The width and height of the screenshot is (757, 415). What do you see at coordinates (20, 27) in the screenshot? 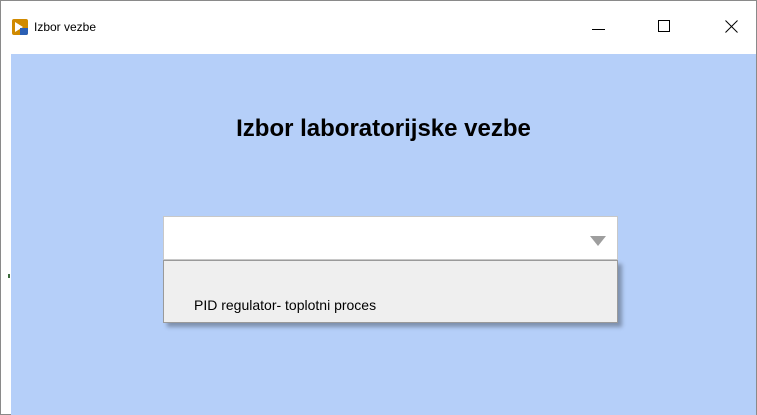
I see `app-icon` at bounding box center [20, 27].